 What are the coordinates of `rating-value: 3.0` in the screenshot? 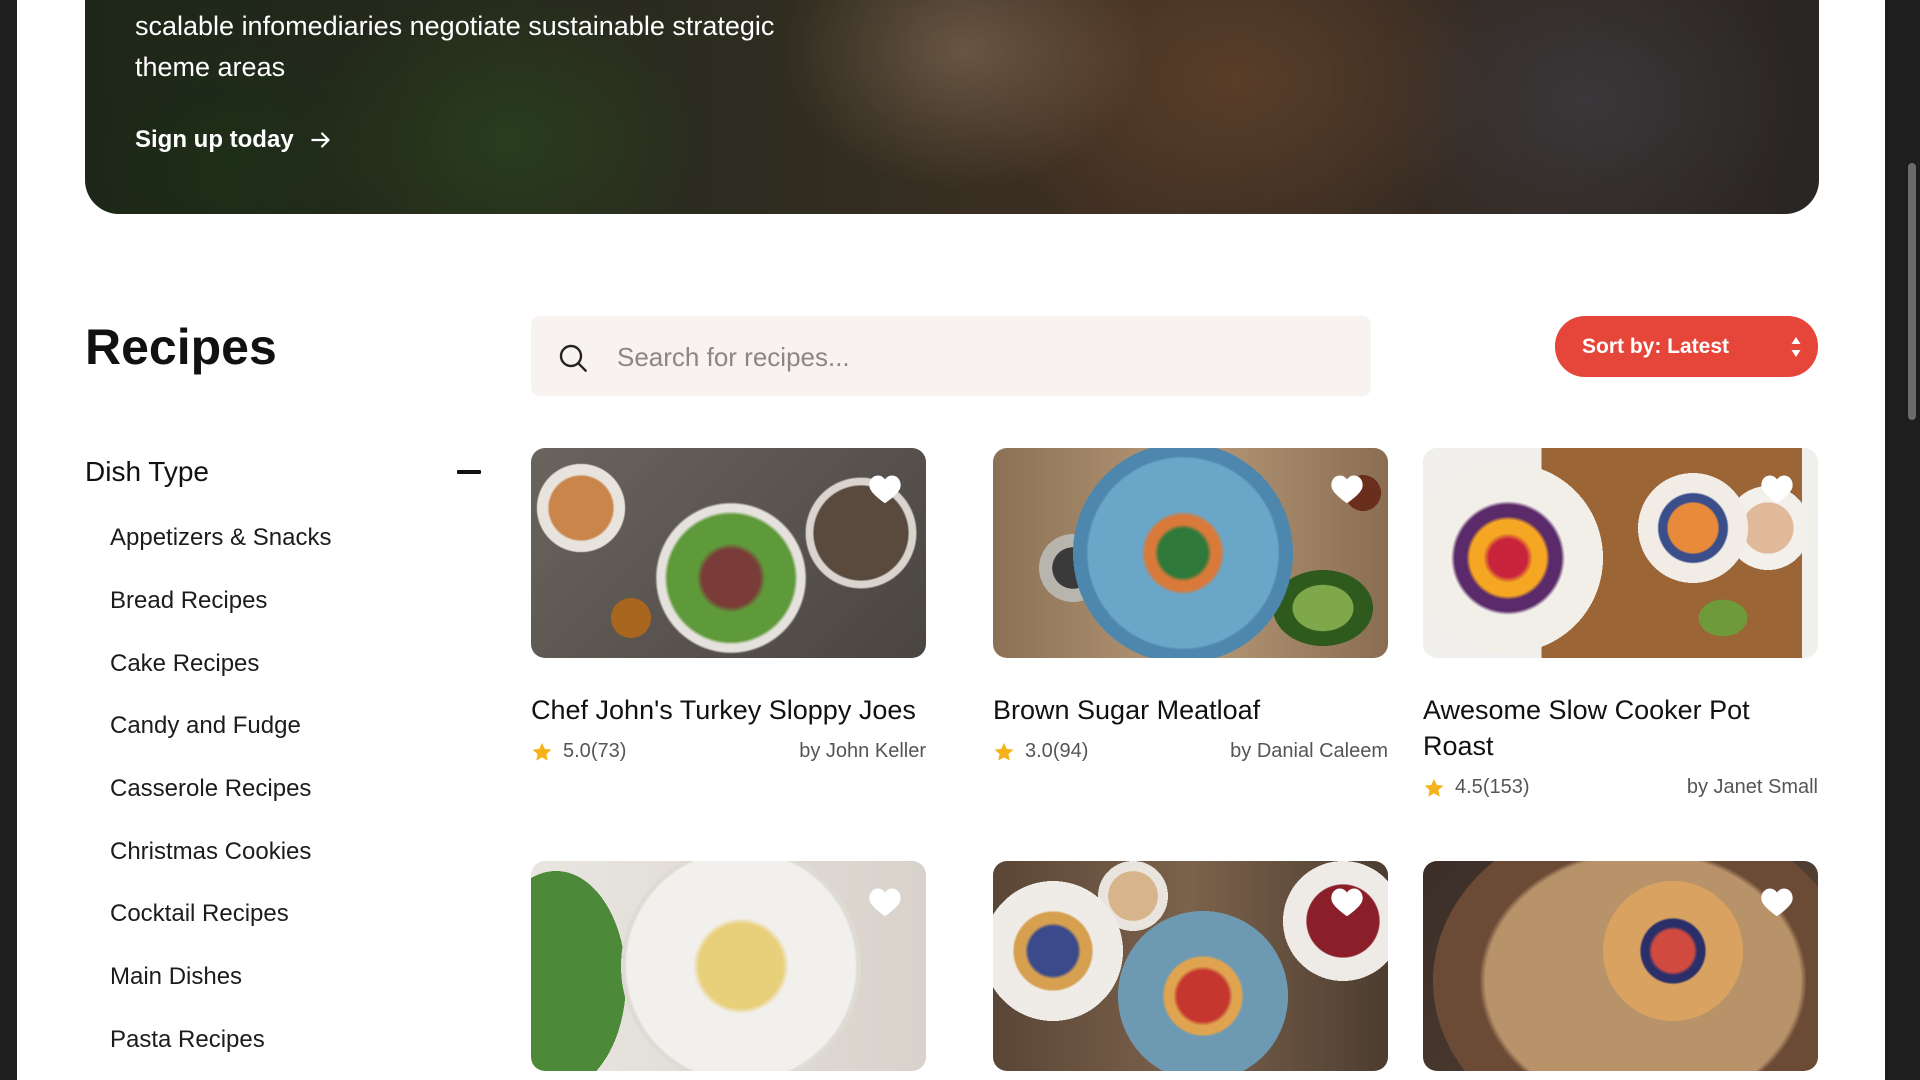 It's located at (1039, 751).